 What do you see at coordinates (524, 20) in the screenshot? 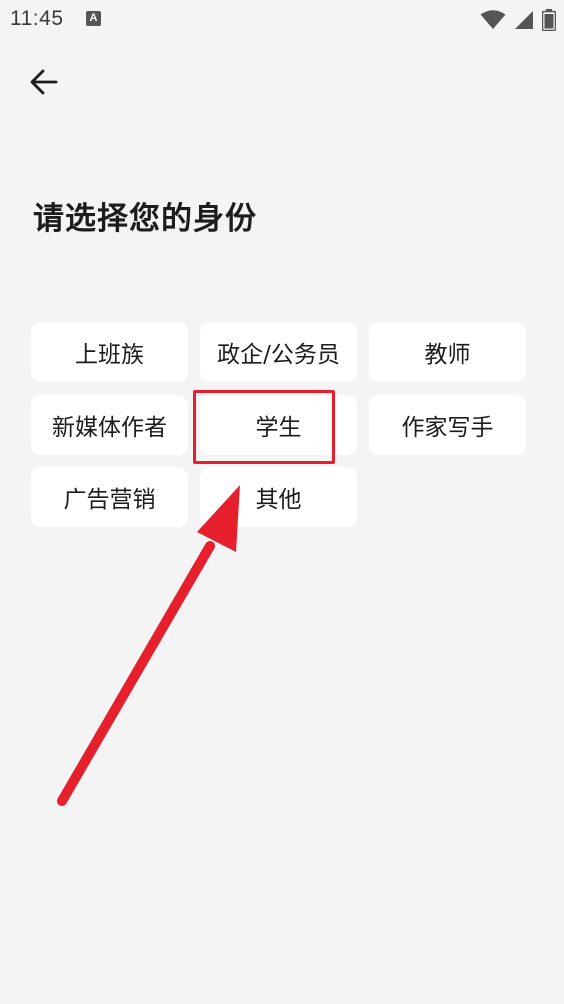
I see `signal-icon` at bounding box center [524, 20].